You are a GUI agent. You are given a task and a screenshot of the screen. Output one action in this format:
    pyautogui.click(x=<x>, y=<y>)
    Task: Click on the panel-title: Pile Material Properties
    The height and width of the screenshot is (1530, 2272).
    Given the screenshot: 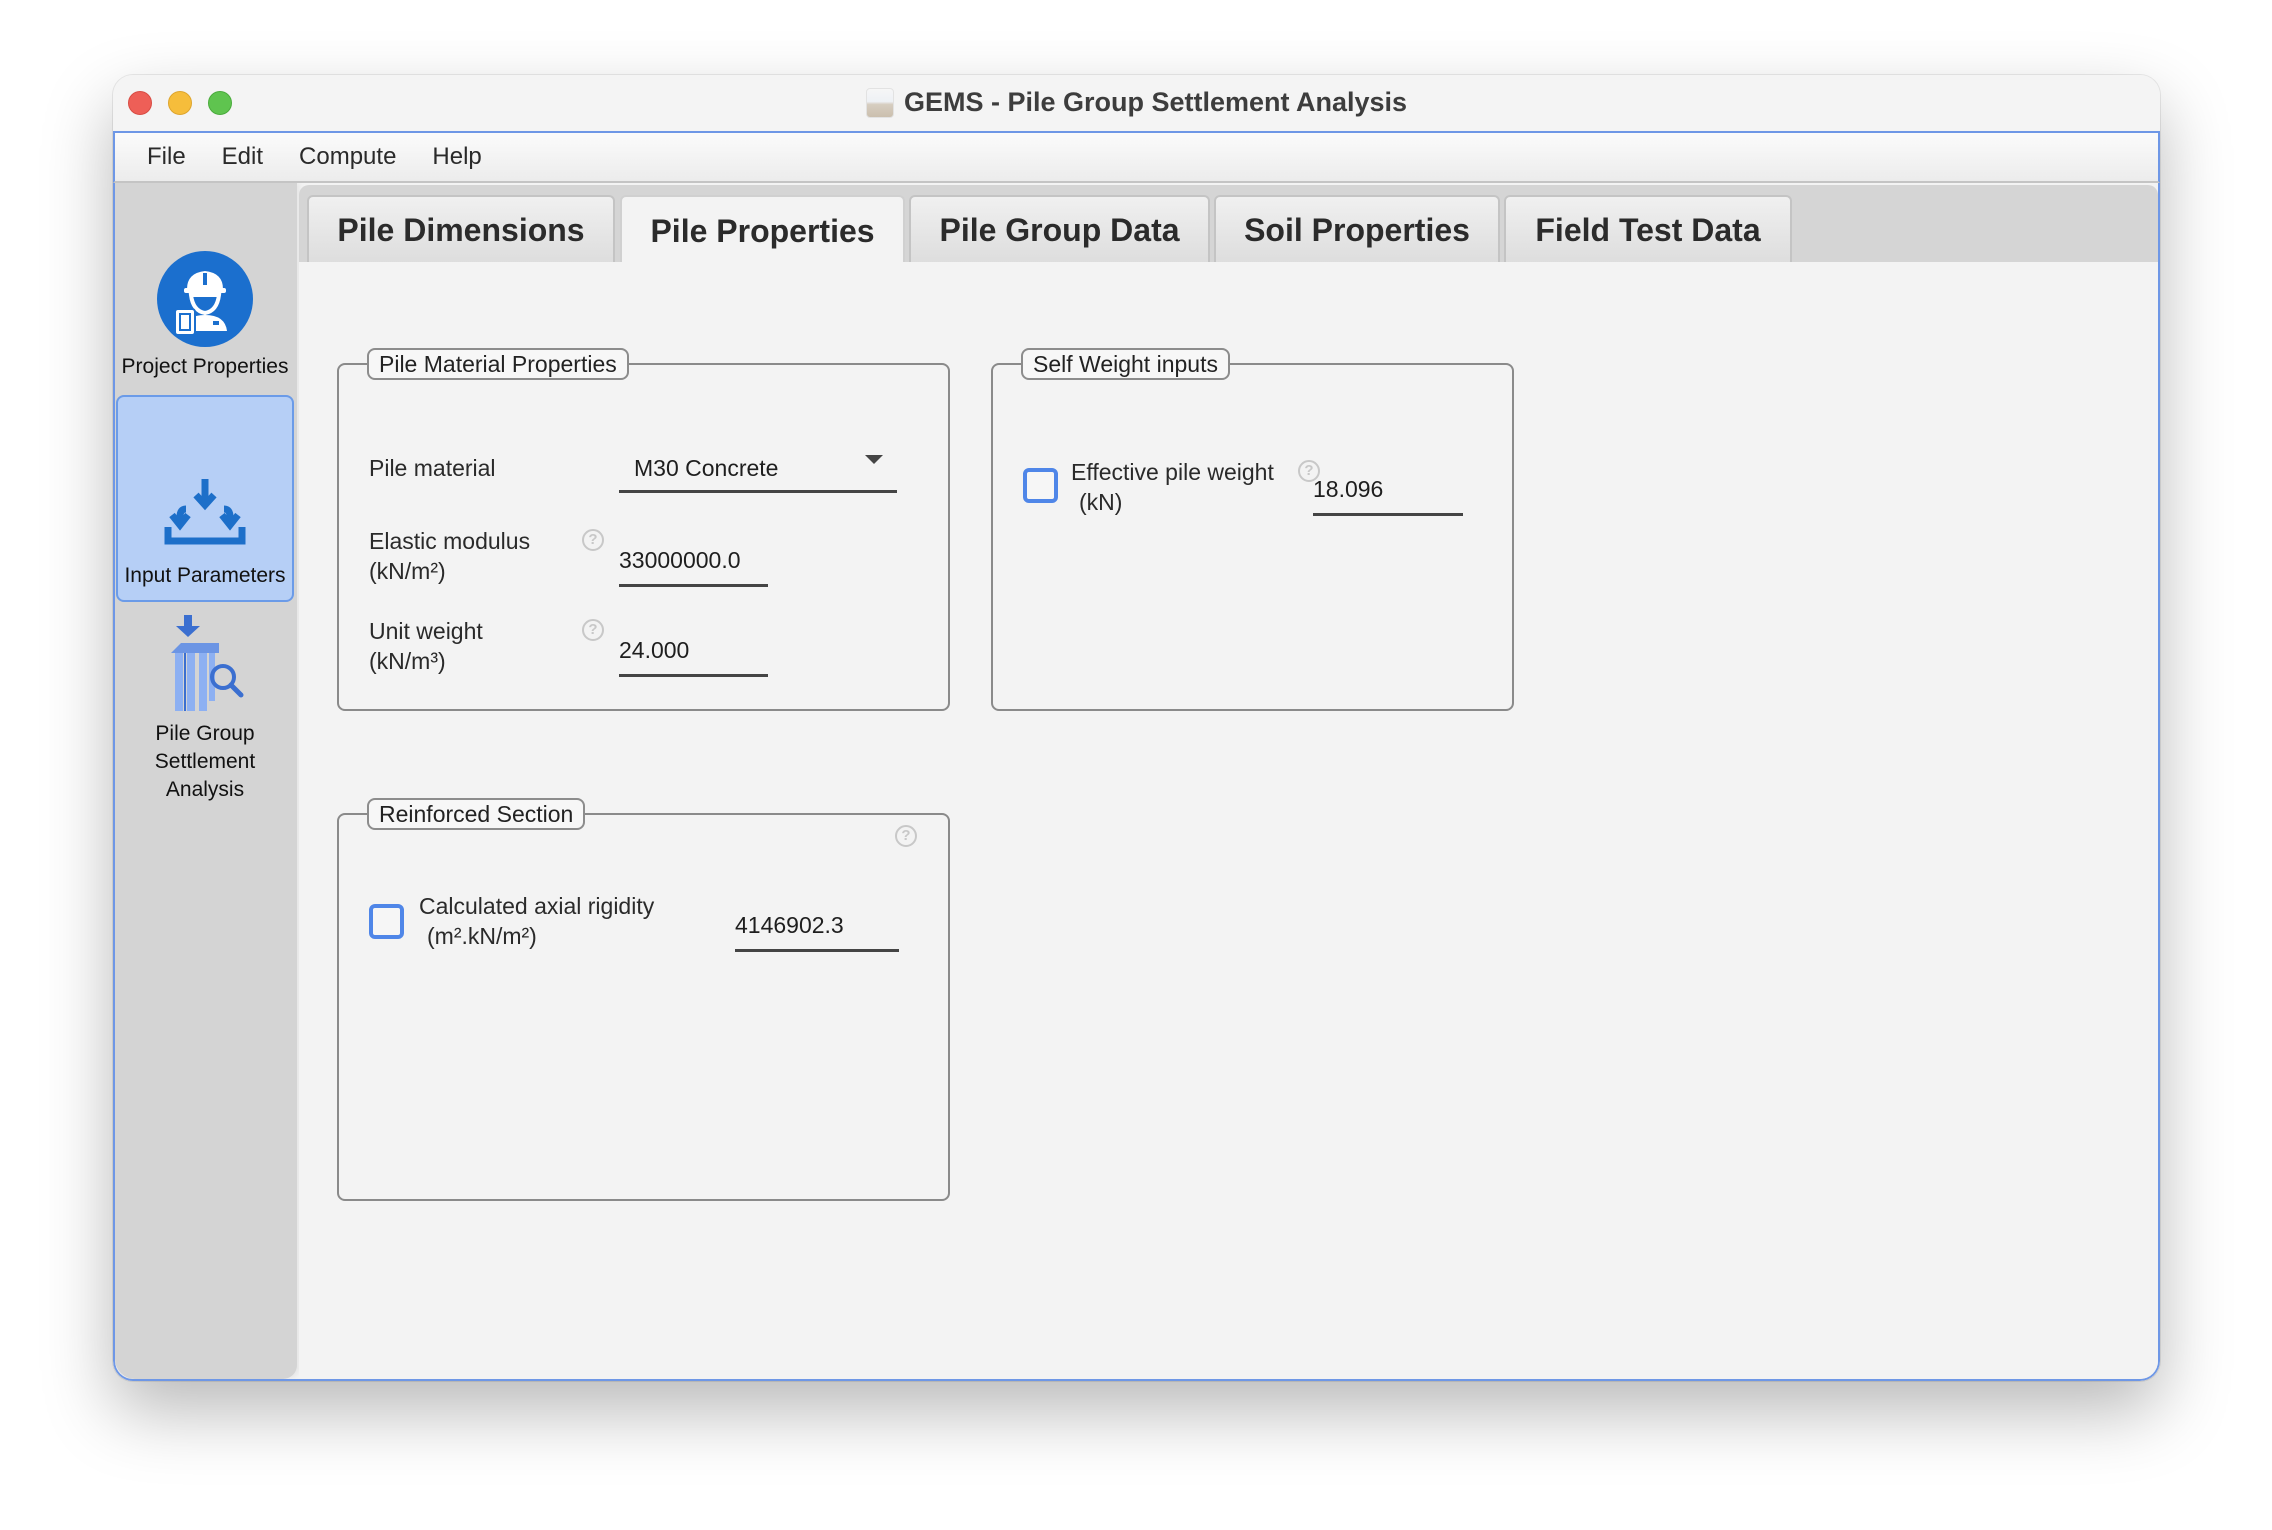 What is the action you would take?
    pyautogui.click(x=498, y=364)
    